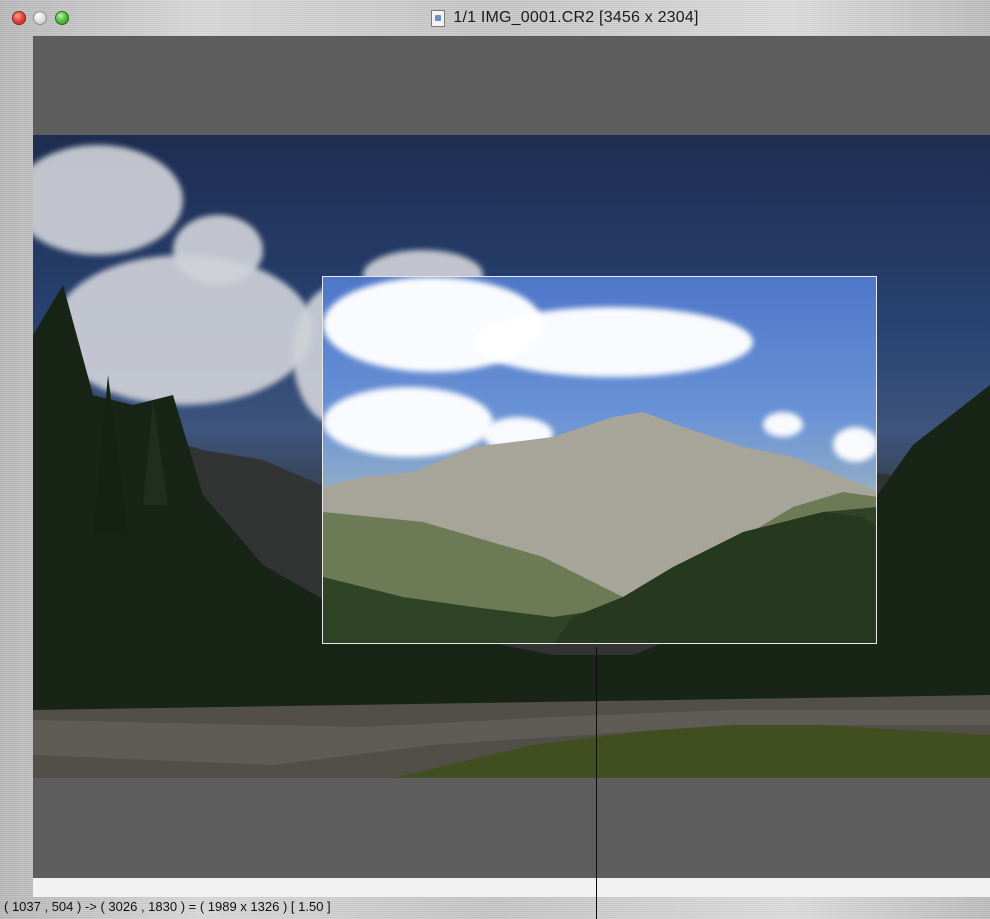 The width and height of the screenshot is (990, 919). Describe the element at coordinates (438, 18) in the screenshot. I see `document-icon` at that location.